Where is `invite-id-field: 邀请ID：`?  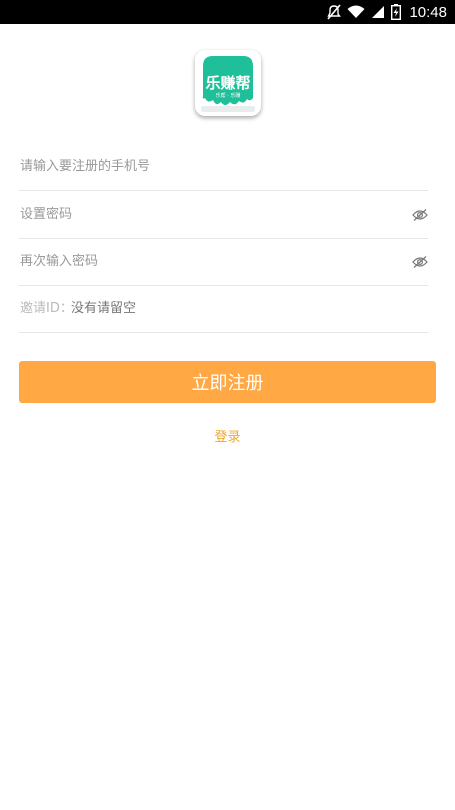 invite-id-field: 邀请ID： is located at coordinates (223, 309).